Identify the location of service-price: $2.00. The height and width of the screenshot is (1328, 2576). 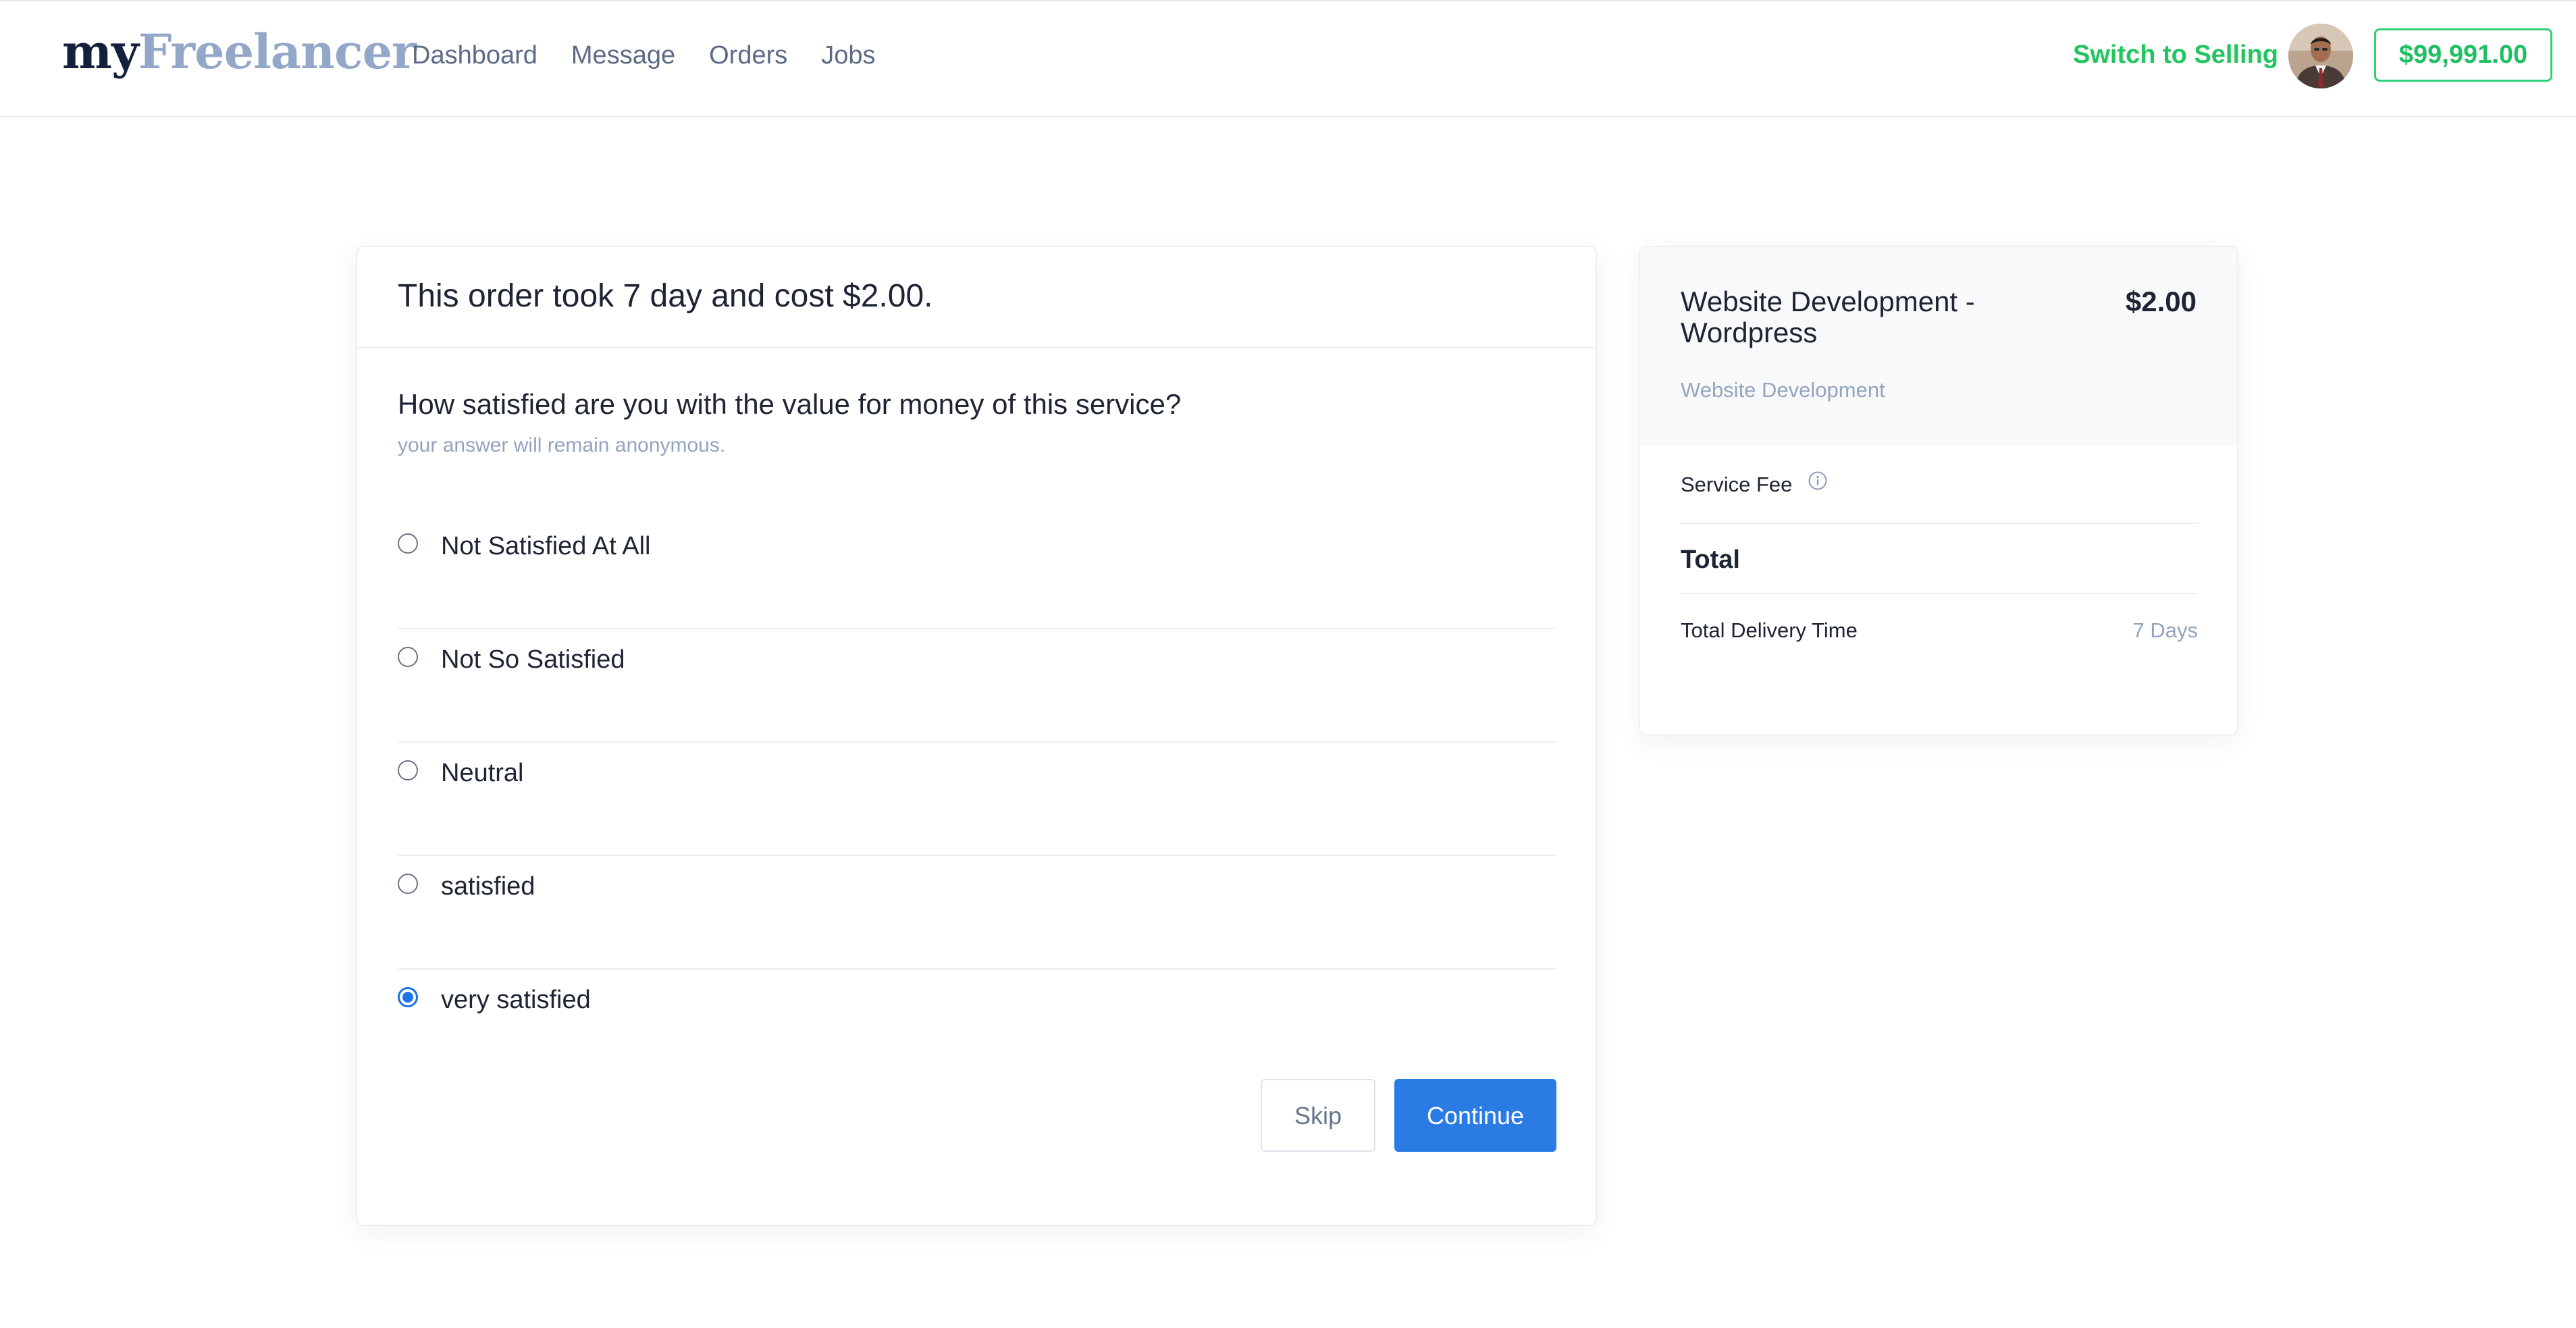
(2161, 302).